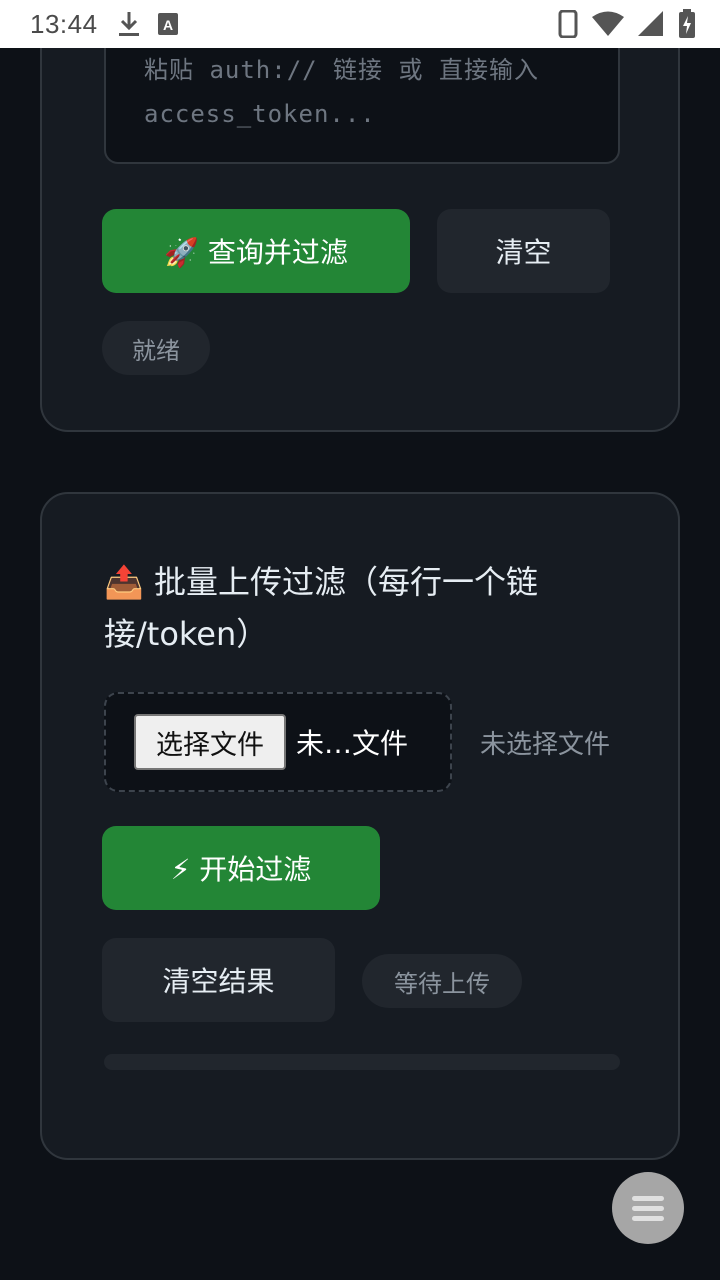 The height and width of the screenshot is (1280, 720). I want to click on menu-fab-button, so click(648, 1208).